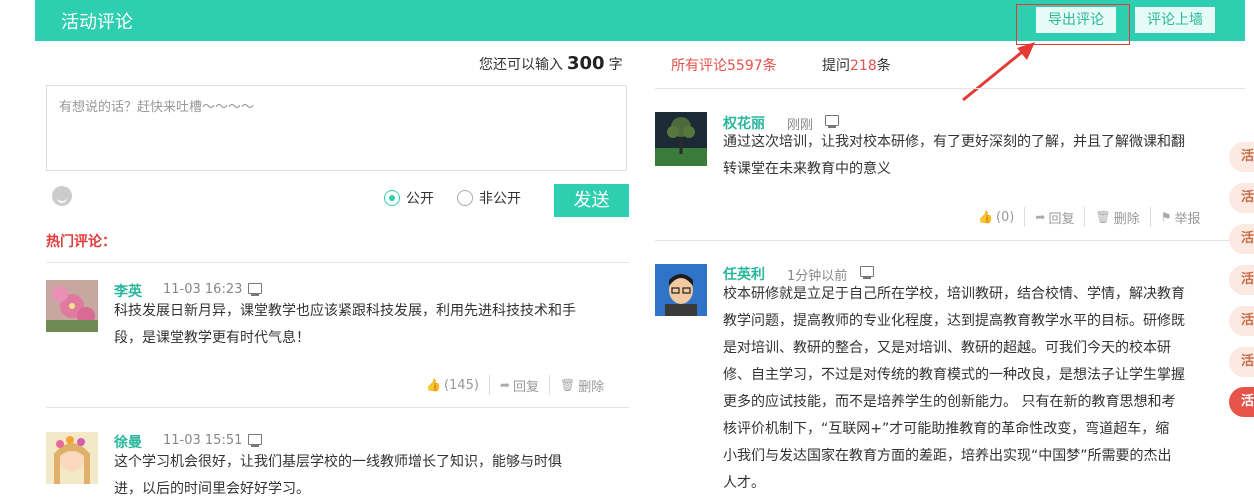 The image size is (1254, 503). What do you see at coordinates (551, 63) in the screenshot?
I see `char-counter: 您还可以输入 300 字` at bounding box center [551, 63].